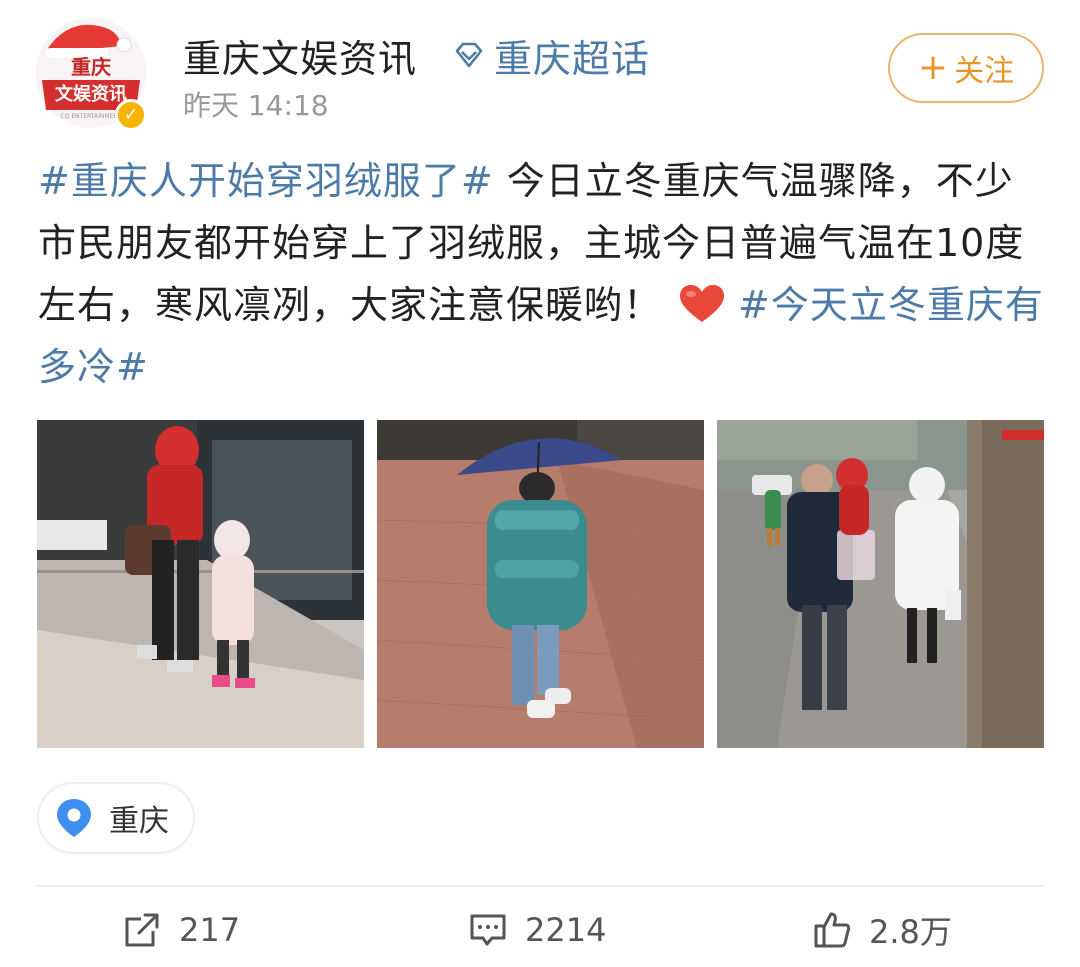 This screenshot has height=967, width=1080. Describe the element at coordinates (210, 930) in the screenshot. I see `repost-count: 217` at that location.